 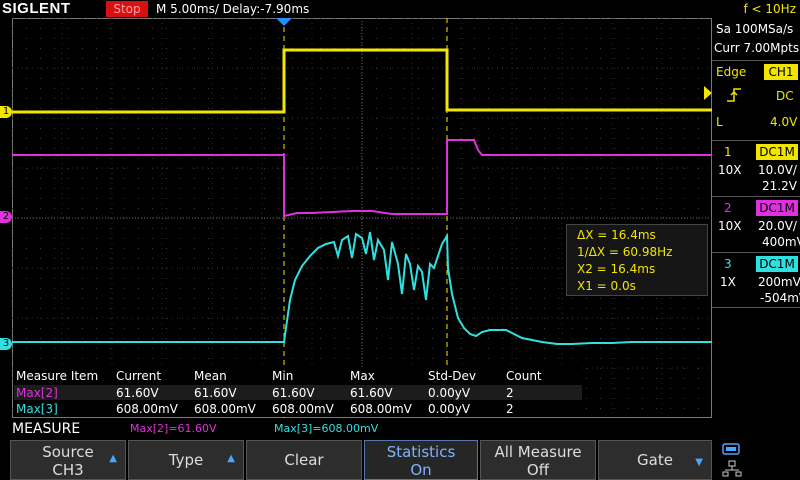 What do you see at coordinates (421, 452) in the screenshot?
I see `statistics-softkey-label: Statistics` at bounding box center [421, 452].